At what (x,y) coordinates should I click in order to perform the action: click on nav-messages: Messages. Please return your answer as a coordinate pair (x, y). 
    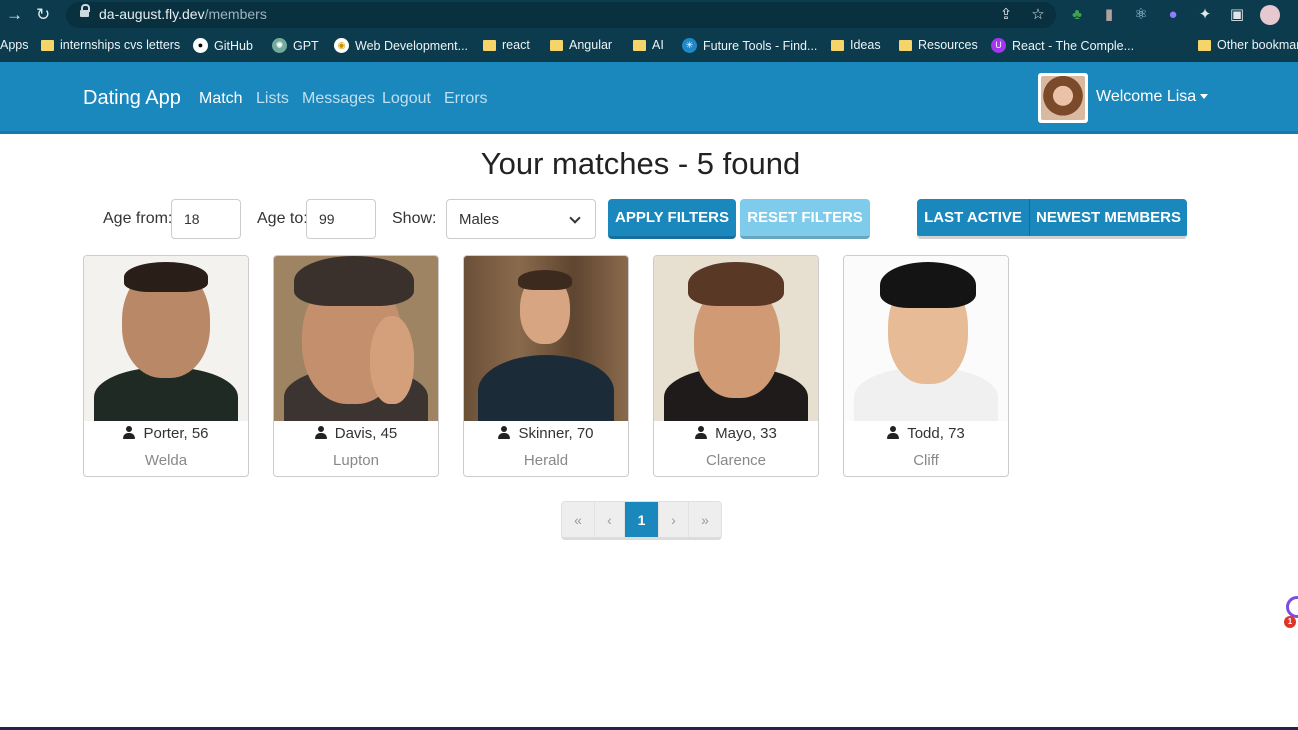
    Looking at the image, I should click on (338, 99).